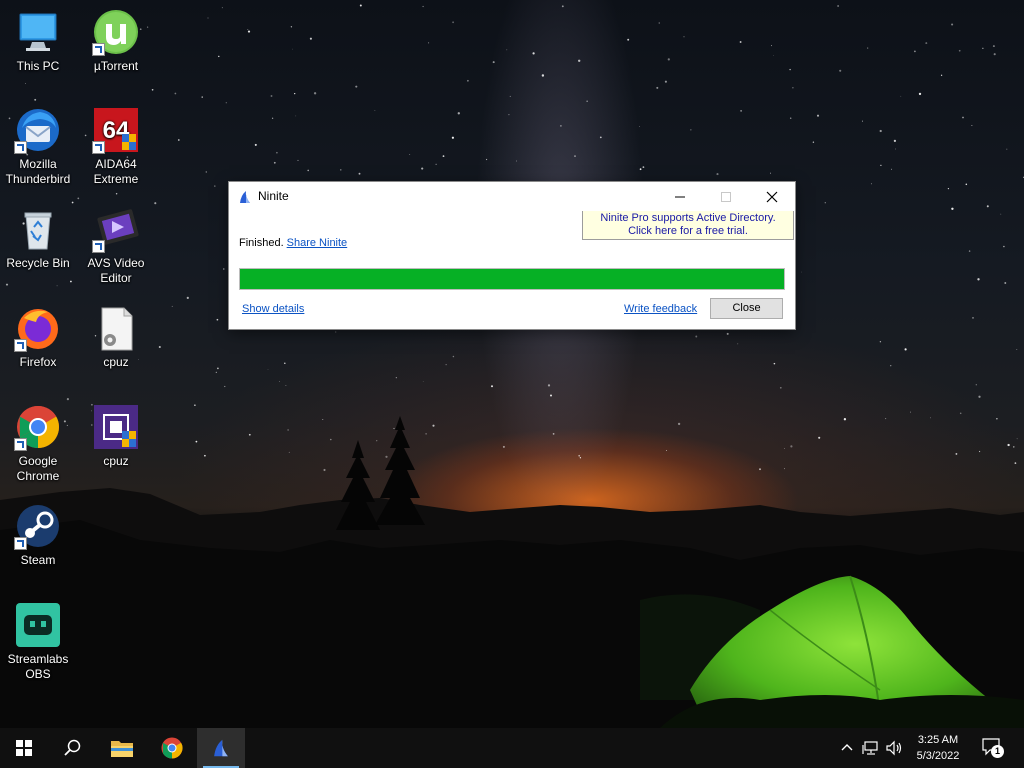 This screenshot has width=1024, height=768. What do you see at coordinates (273, 196) in the screenshot?
I see `window-title: Ninite` at bounding box center [273, 196].